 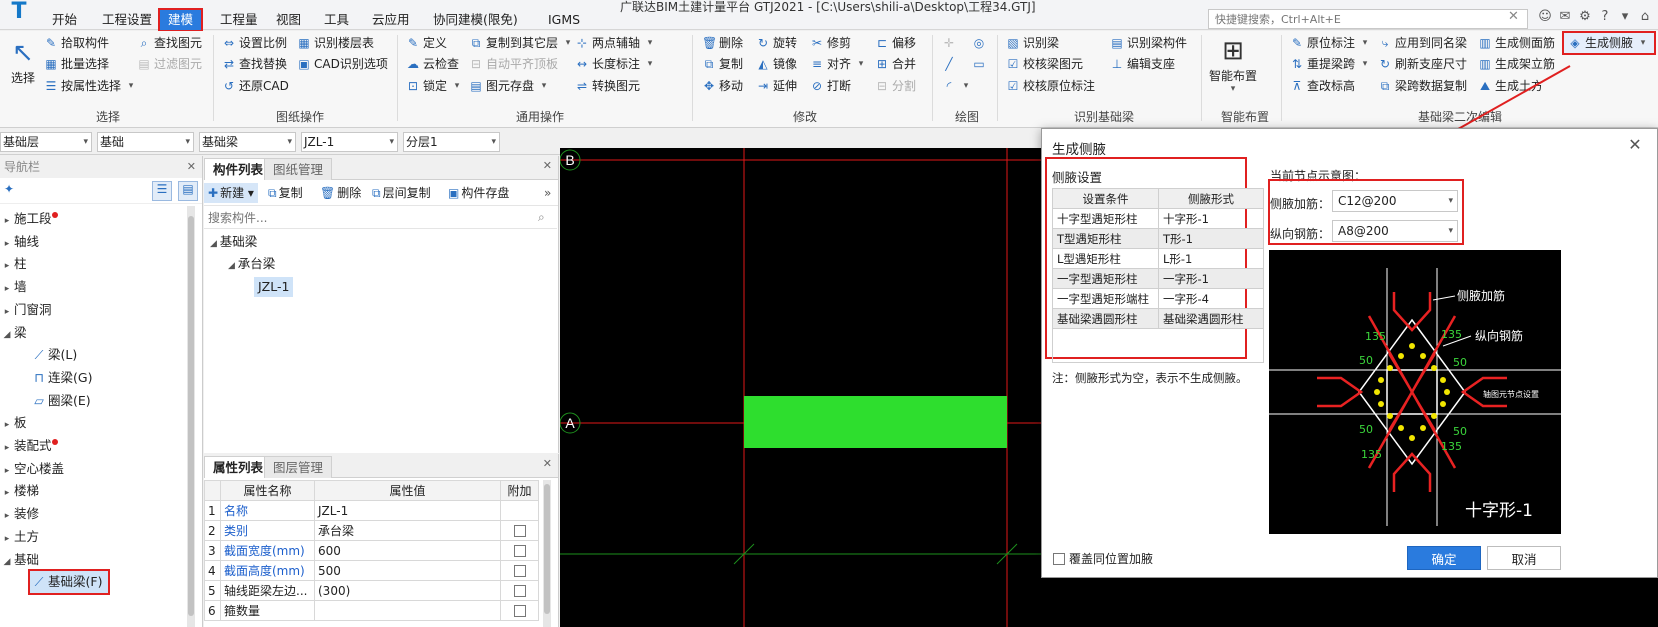 What do you see at coordinates (340, 193) in the screenshot?
I see `delete-component-button: 🗑 删除` at bounding box center [340, 193].